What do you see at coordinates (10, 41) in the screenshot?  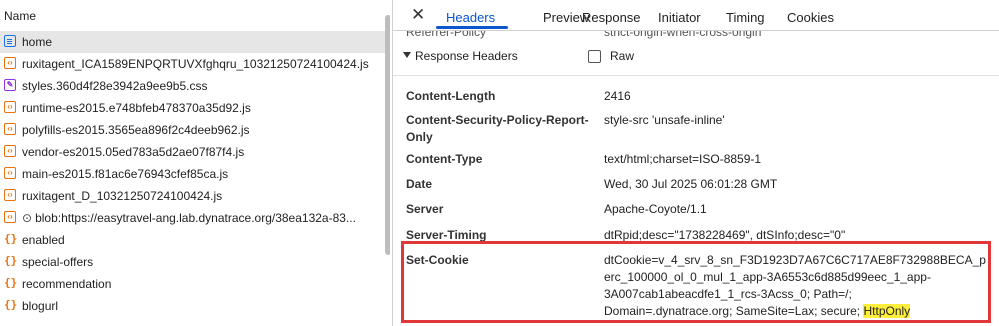 I see `document-icon` at bounding box center [10, 41].